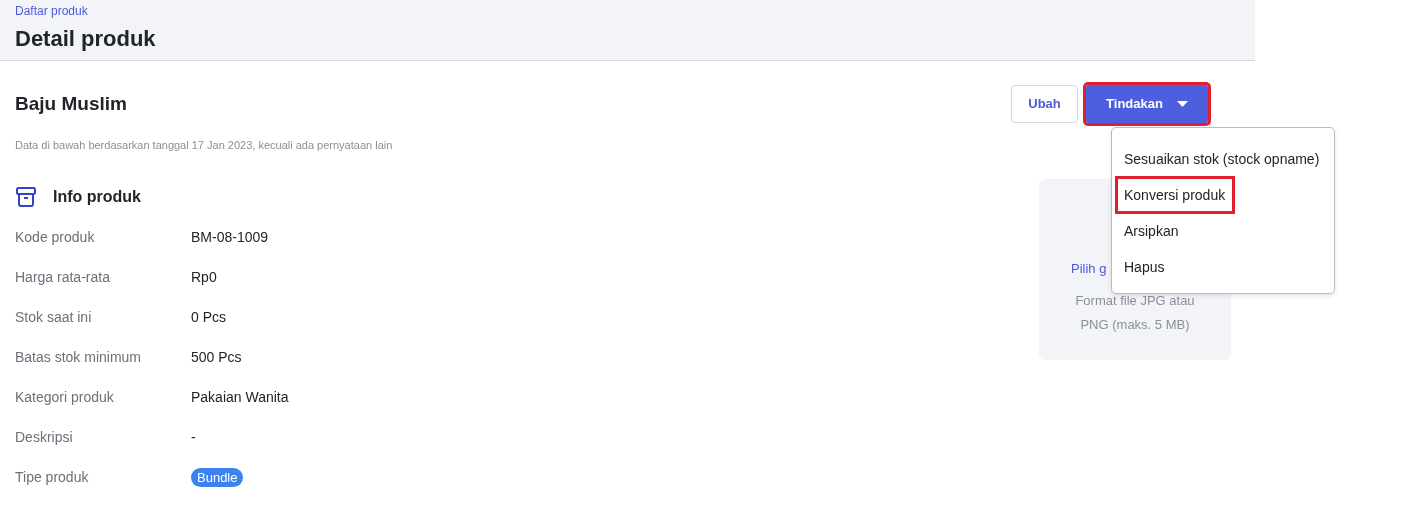 Image resolution: width=1402 pixels, height=517 pixels. I want to click on data-date-note: Data di bawah berdasarkan tanggal 17 Jan 2023, kecuali ada pernyataan lain, so click(204, 145).